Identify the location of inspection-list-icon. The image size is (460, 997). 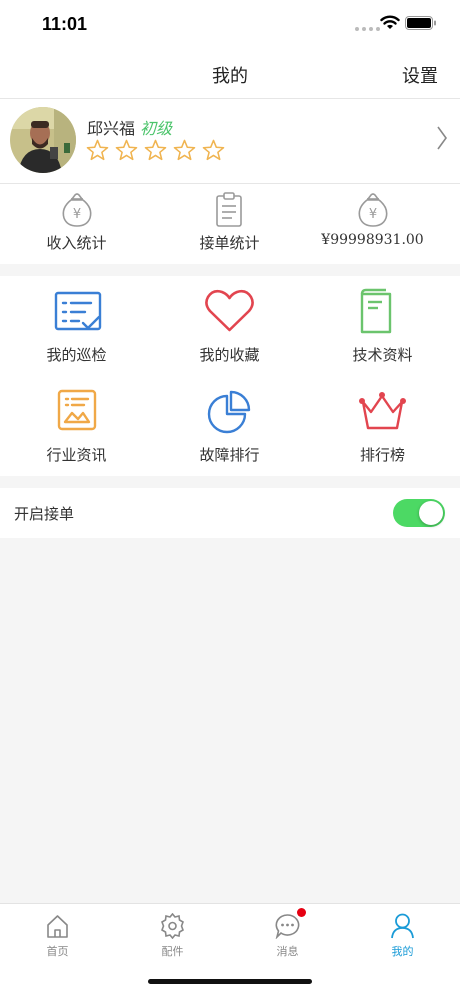
(78, 311).